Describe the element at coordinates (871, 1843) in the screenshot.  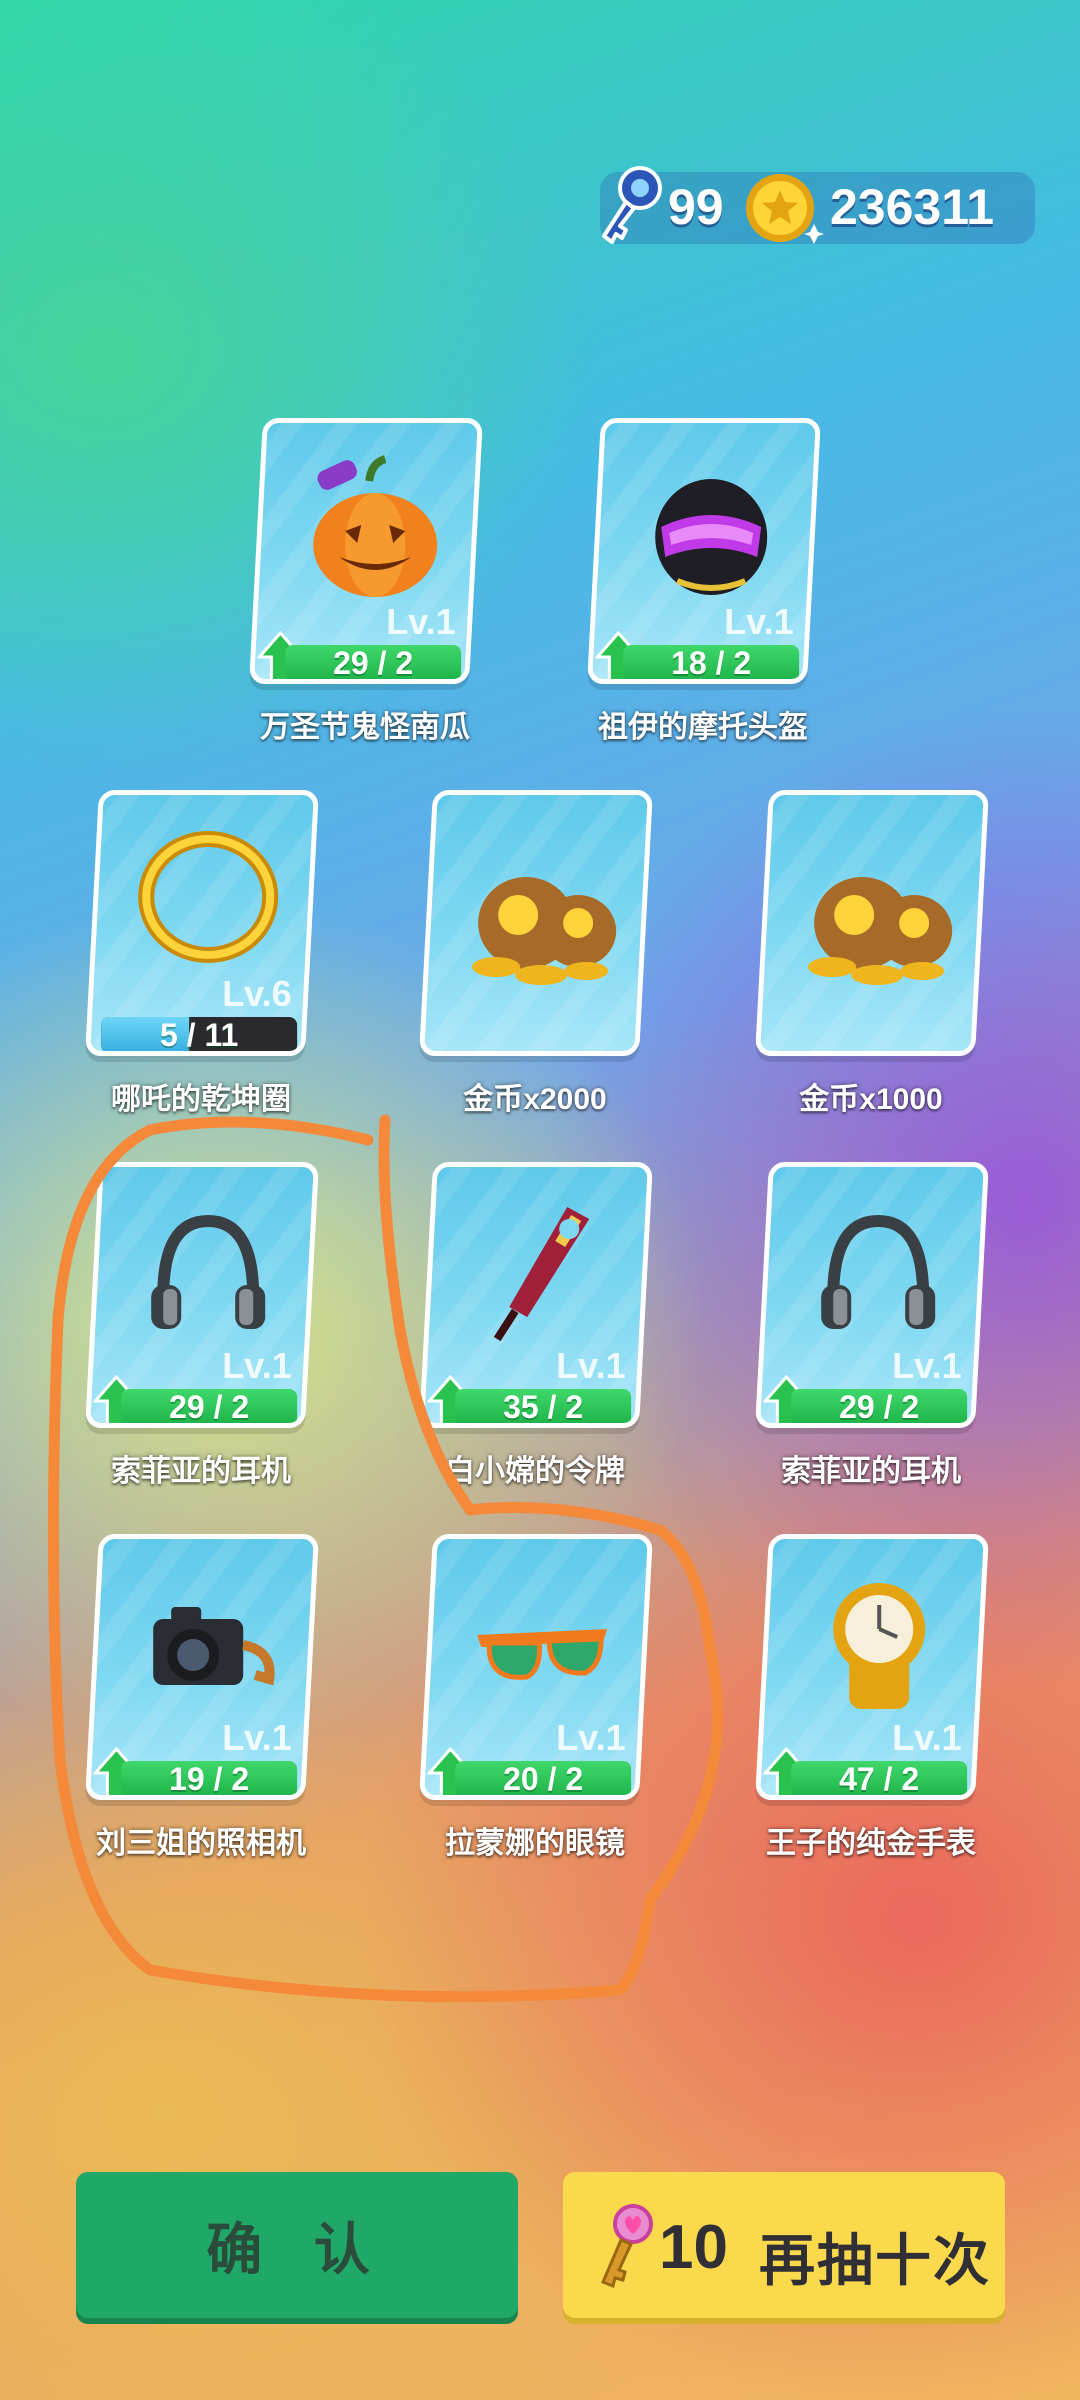
I see `item-name: 王子的纯金手表` at that location.